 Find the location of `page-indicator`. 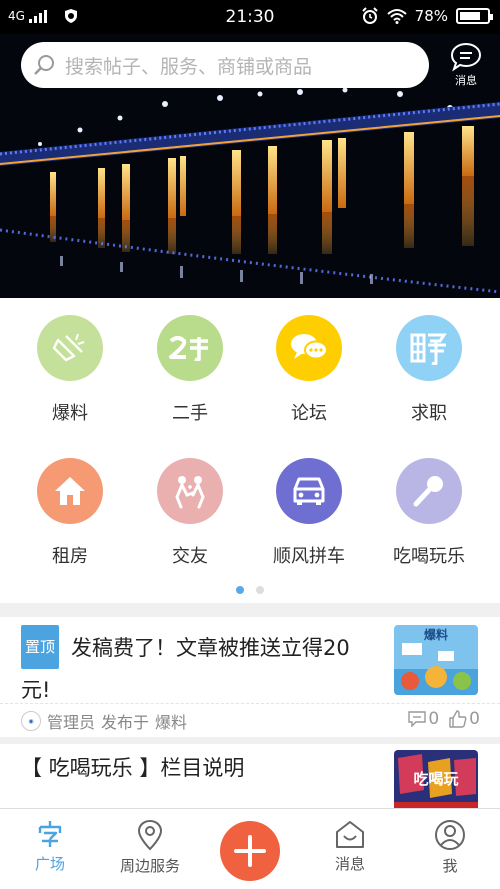

page-indicator is located at coordinates (250, 590).